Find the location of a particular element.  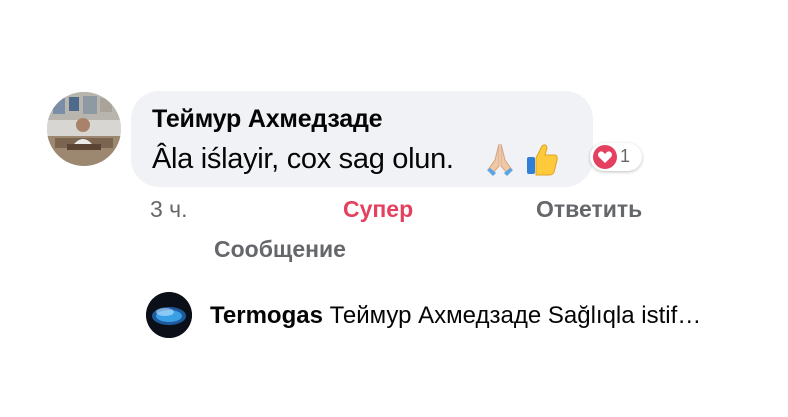

comment-author-name: Теймур Ахмедзаде is located at coordinates (267, 119).